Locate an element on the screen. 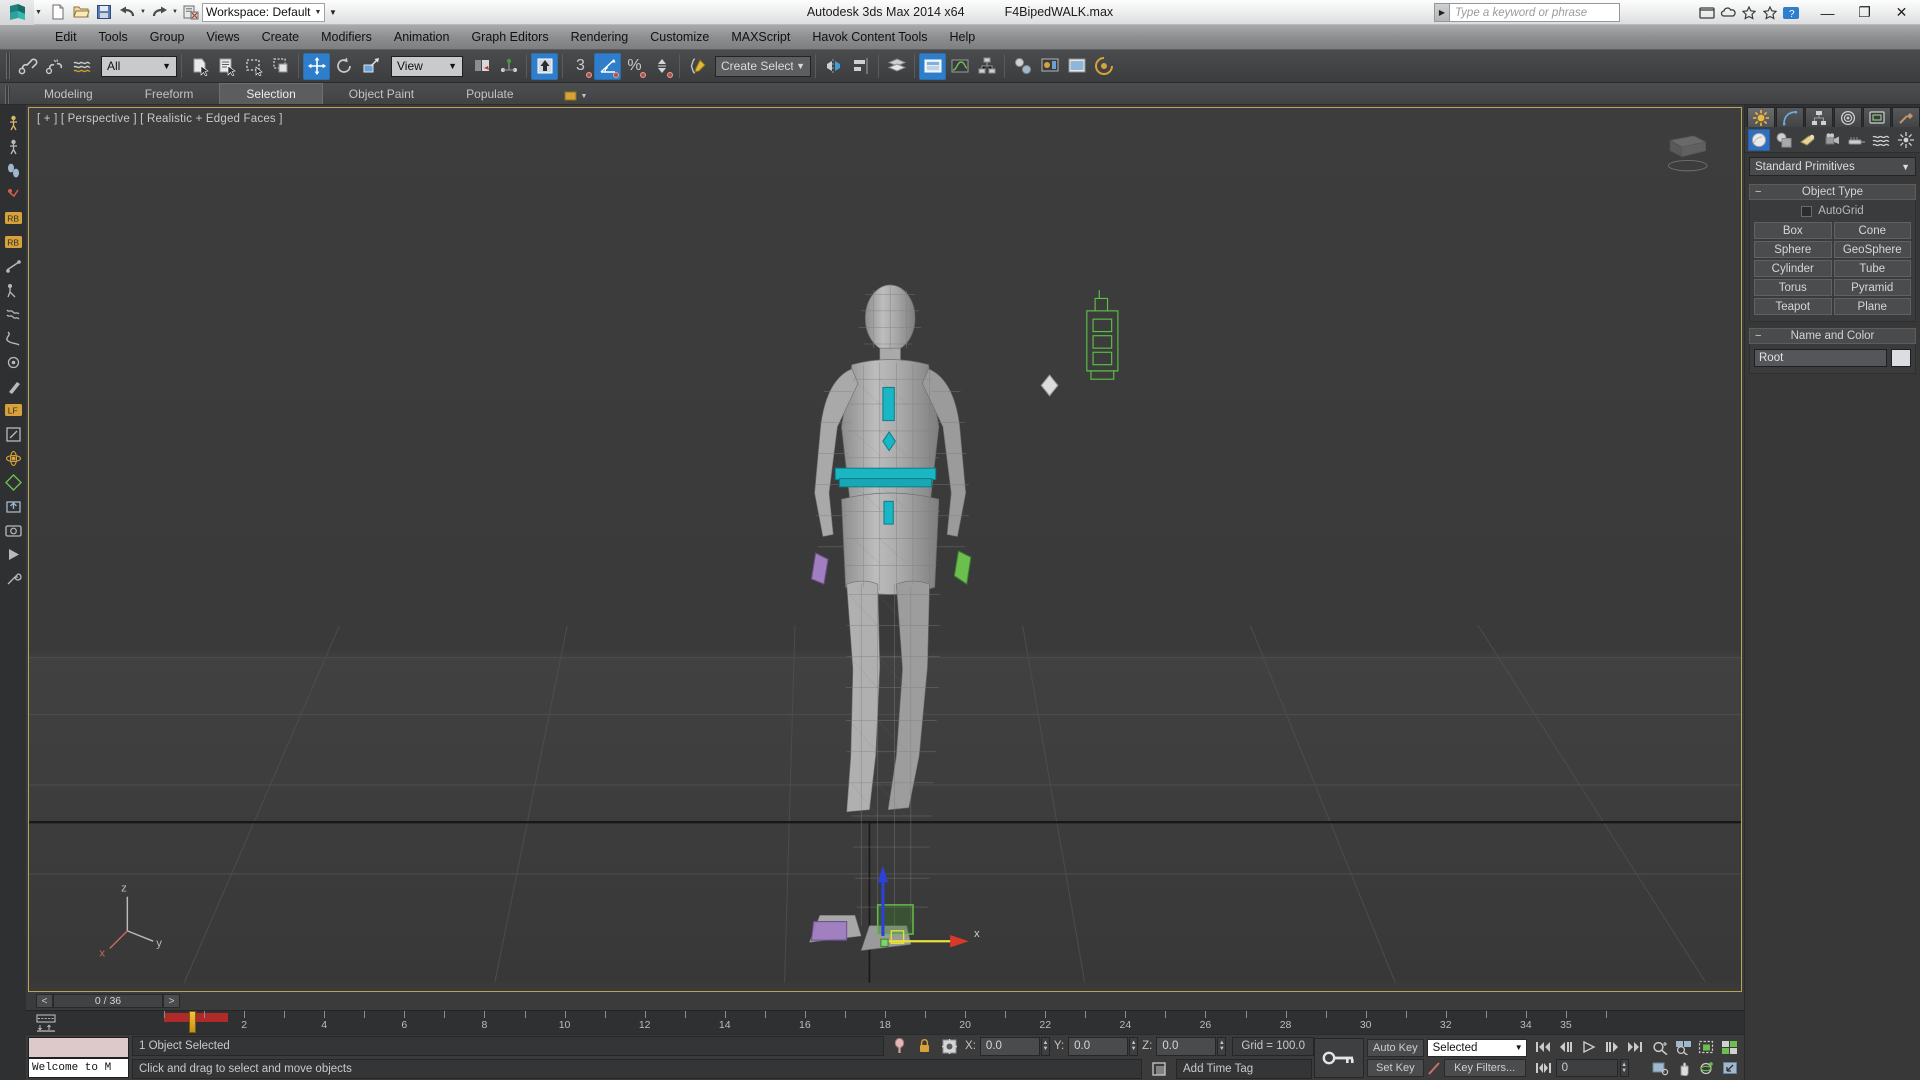 This screenshot has height=1080, width=1920. time-slider: < 0 / 36 > is located at coordinates (108, 1001).